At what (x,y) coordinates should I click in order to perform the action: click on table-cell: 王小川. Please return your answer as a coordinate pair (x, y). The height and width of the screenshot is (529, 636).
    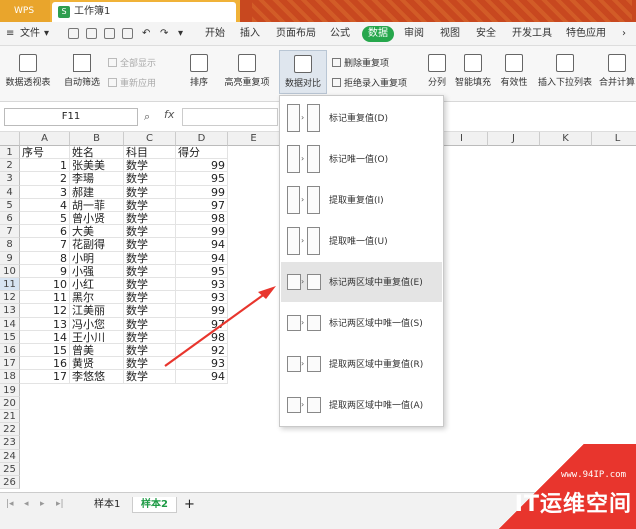
    Looking at the image, I should click on (97, 337).